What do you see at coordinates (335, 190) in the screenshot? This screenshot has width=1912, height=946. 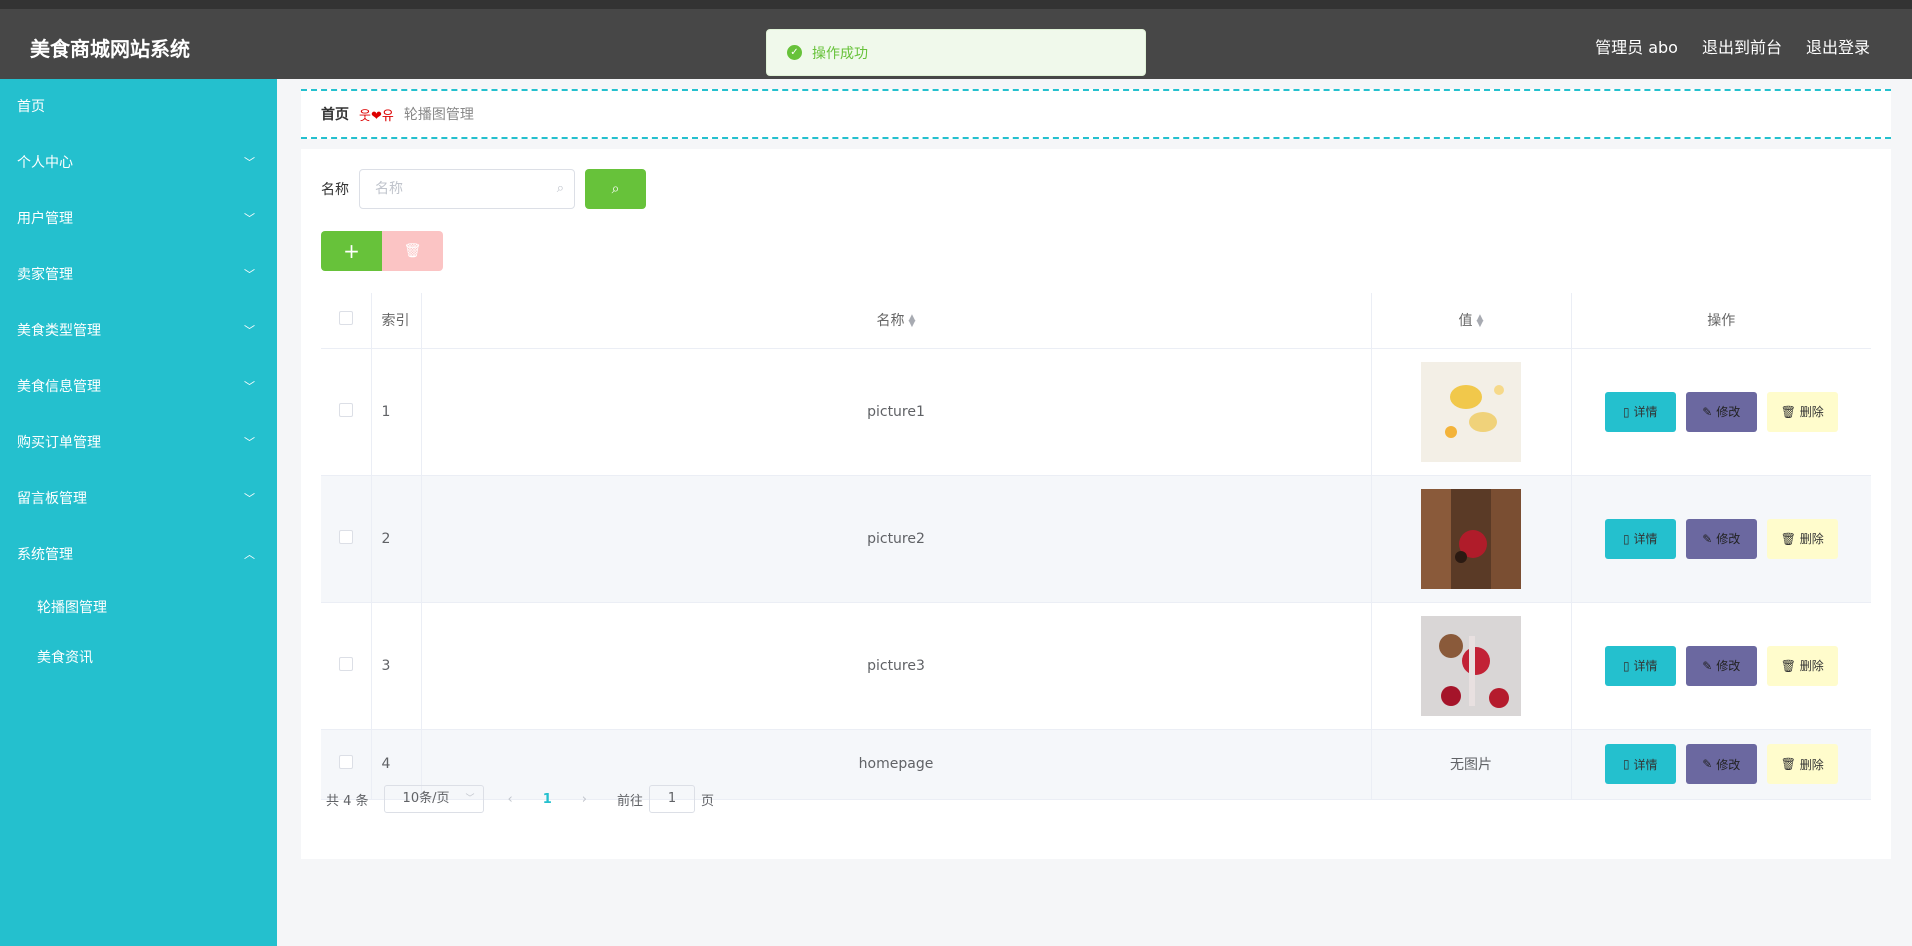 I see `search-label: 名称` at bounding box center [335, 190].